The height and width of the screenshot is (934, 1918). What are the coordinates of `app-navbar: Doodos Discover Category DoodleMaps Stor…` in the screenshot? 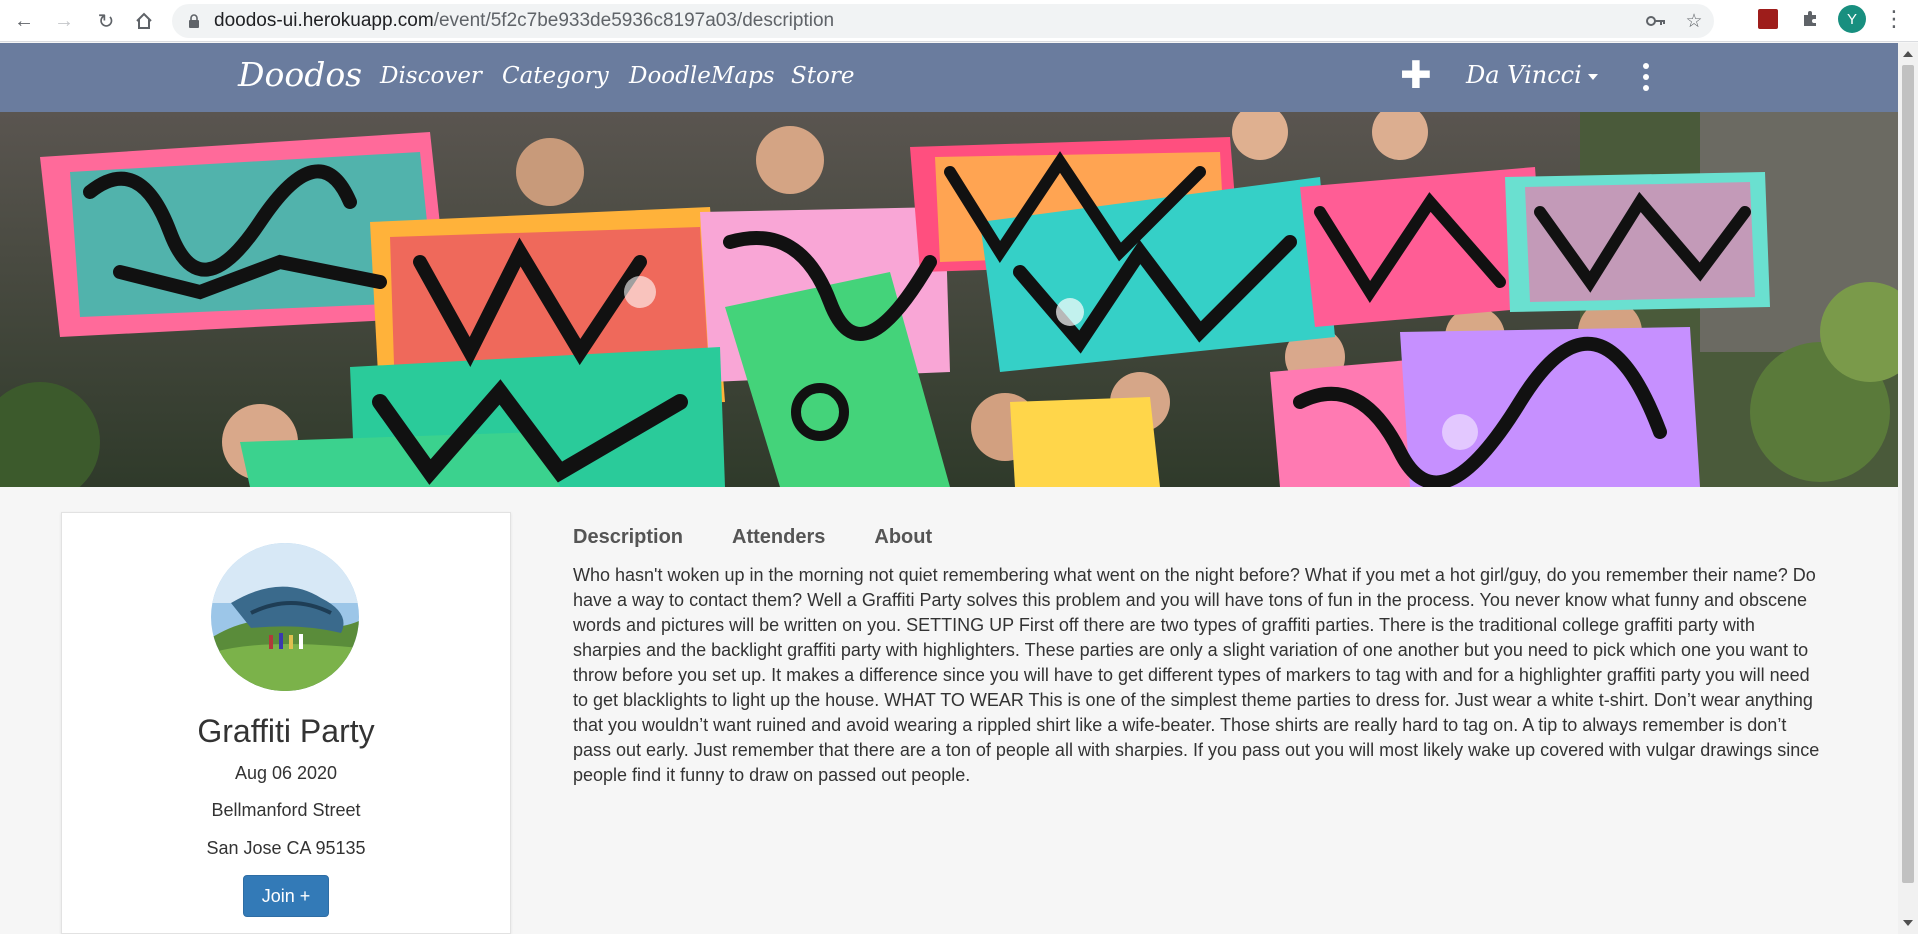 It's located at (949, 77).